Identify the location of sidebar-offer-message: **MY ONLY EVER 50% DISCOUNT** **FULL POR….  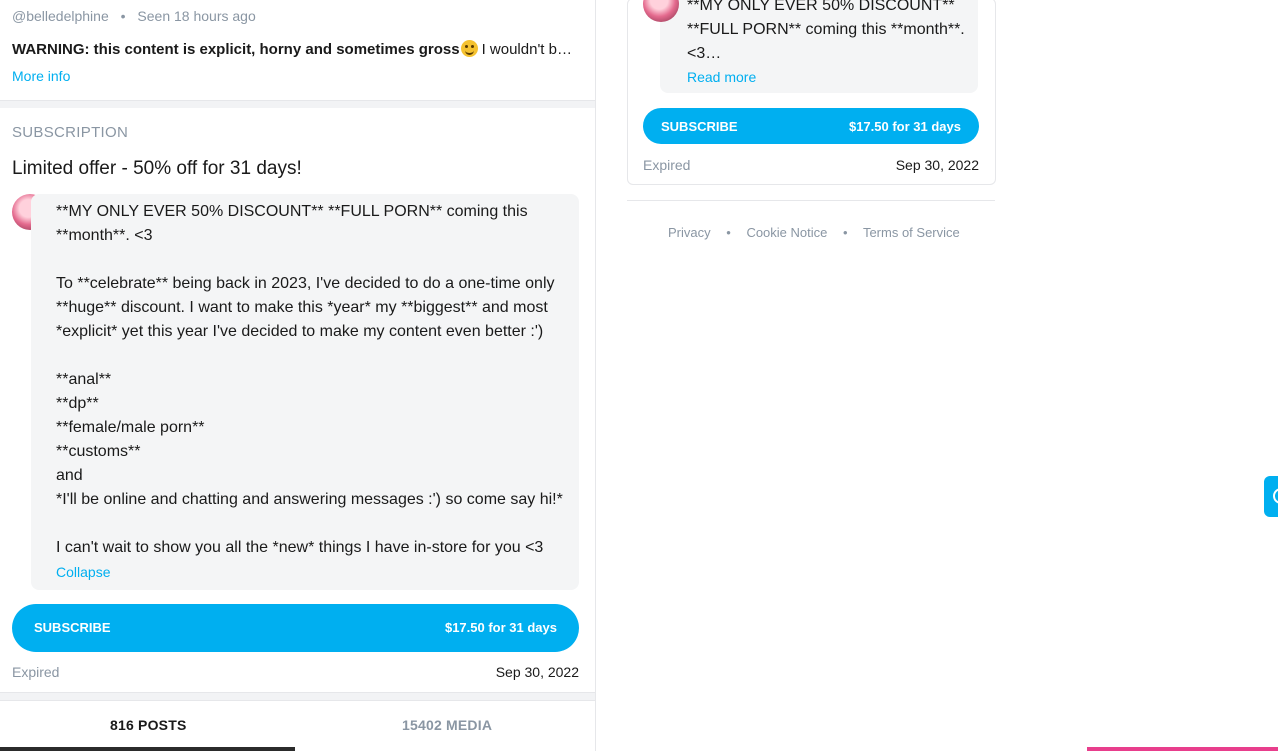
(826, 31).